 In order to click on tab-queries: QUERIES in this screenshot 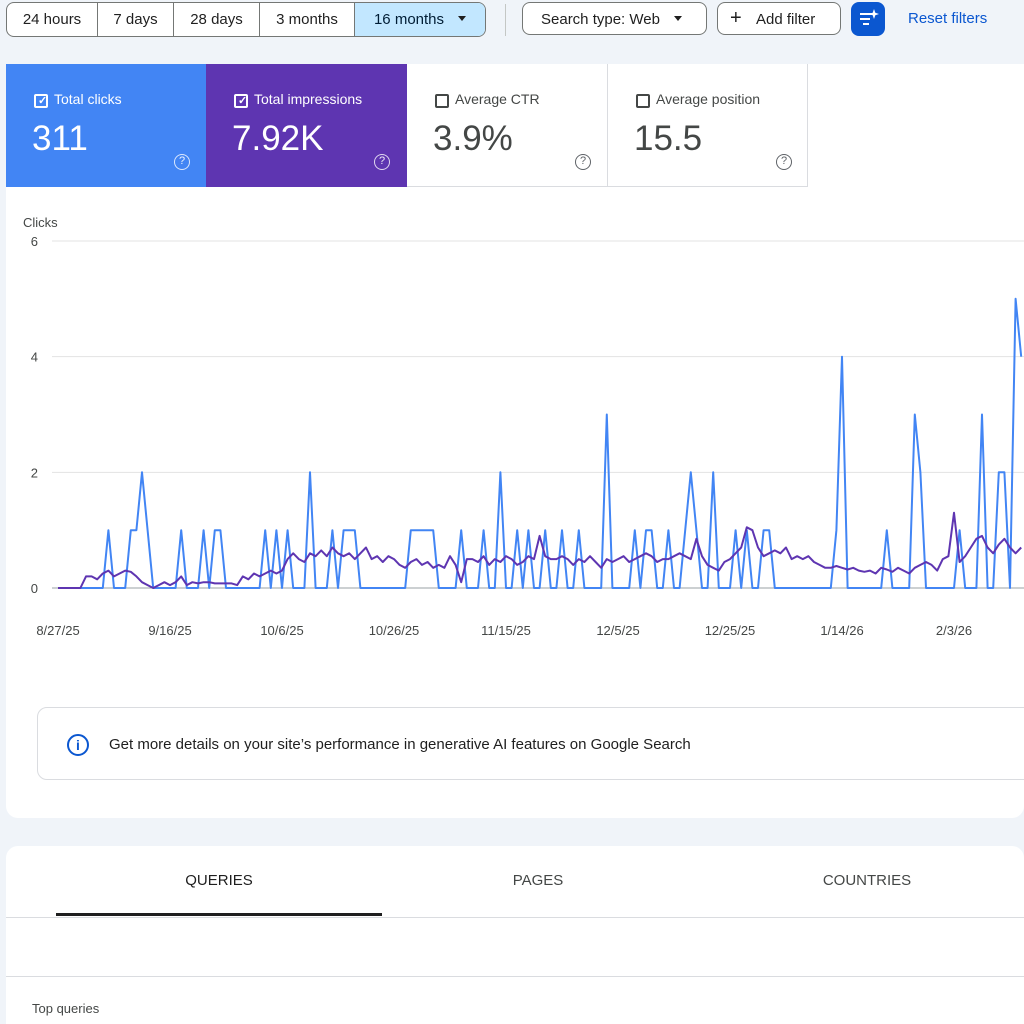, I will do `click(219, 880)`.